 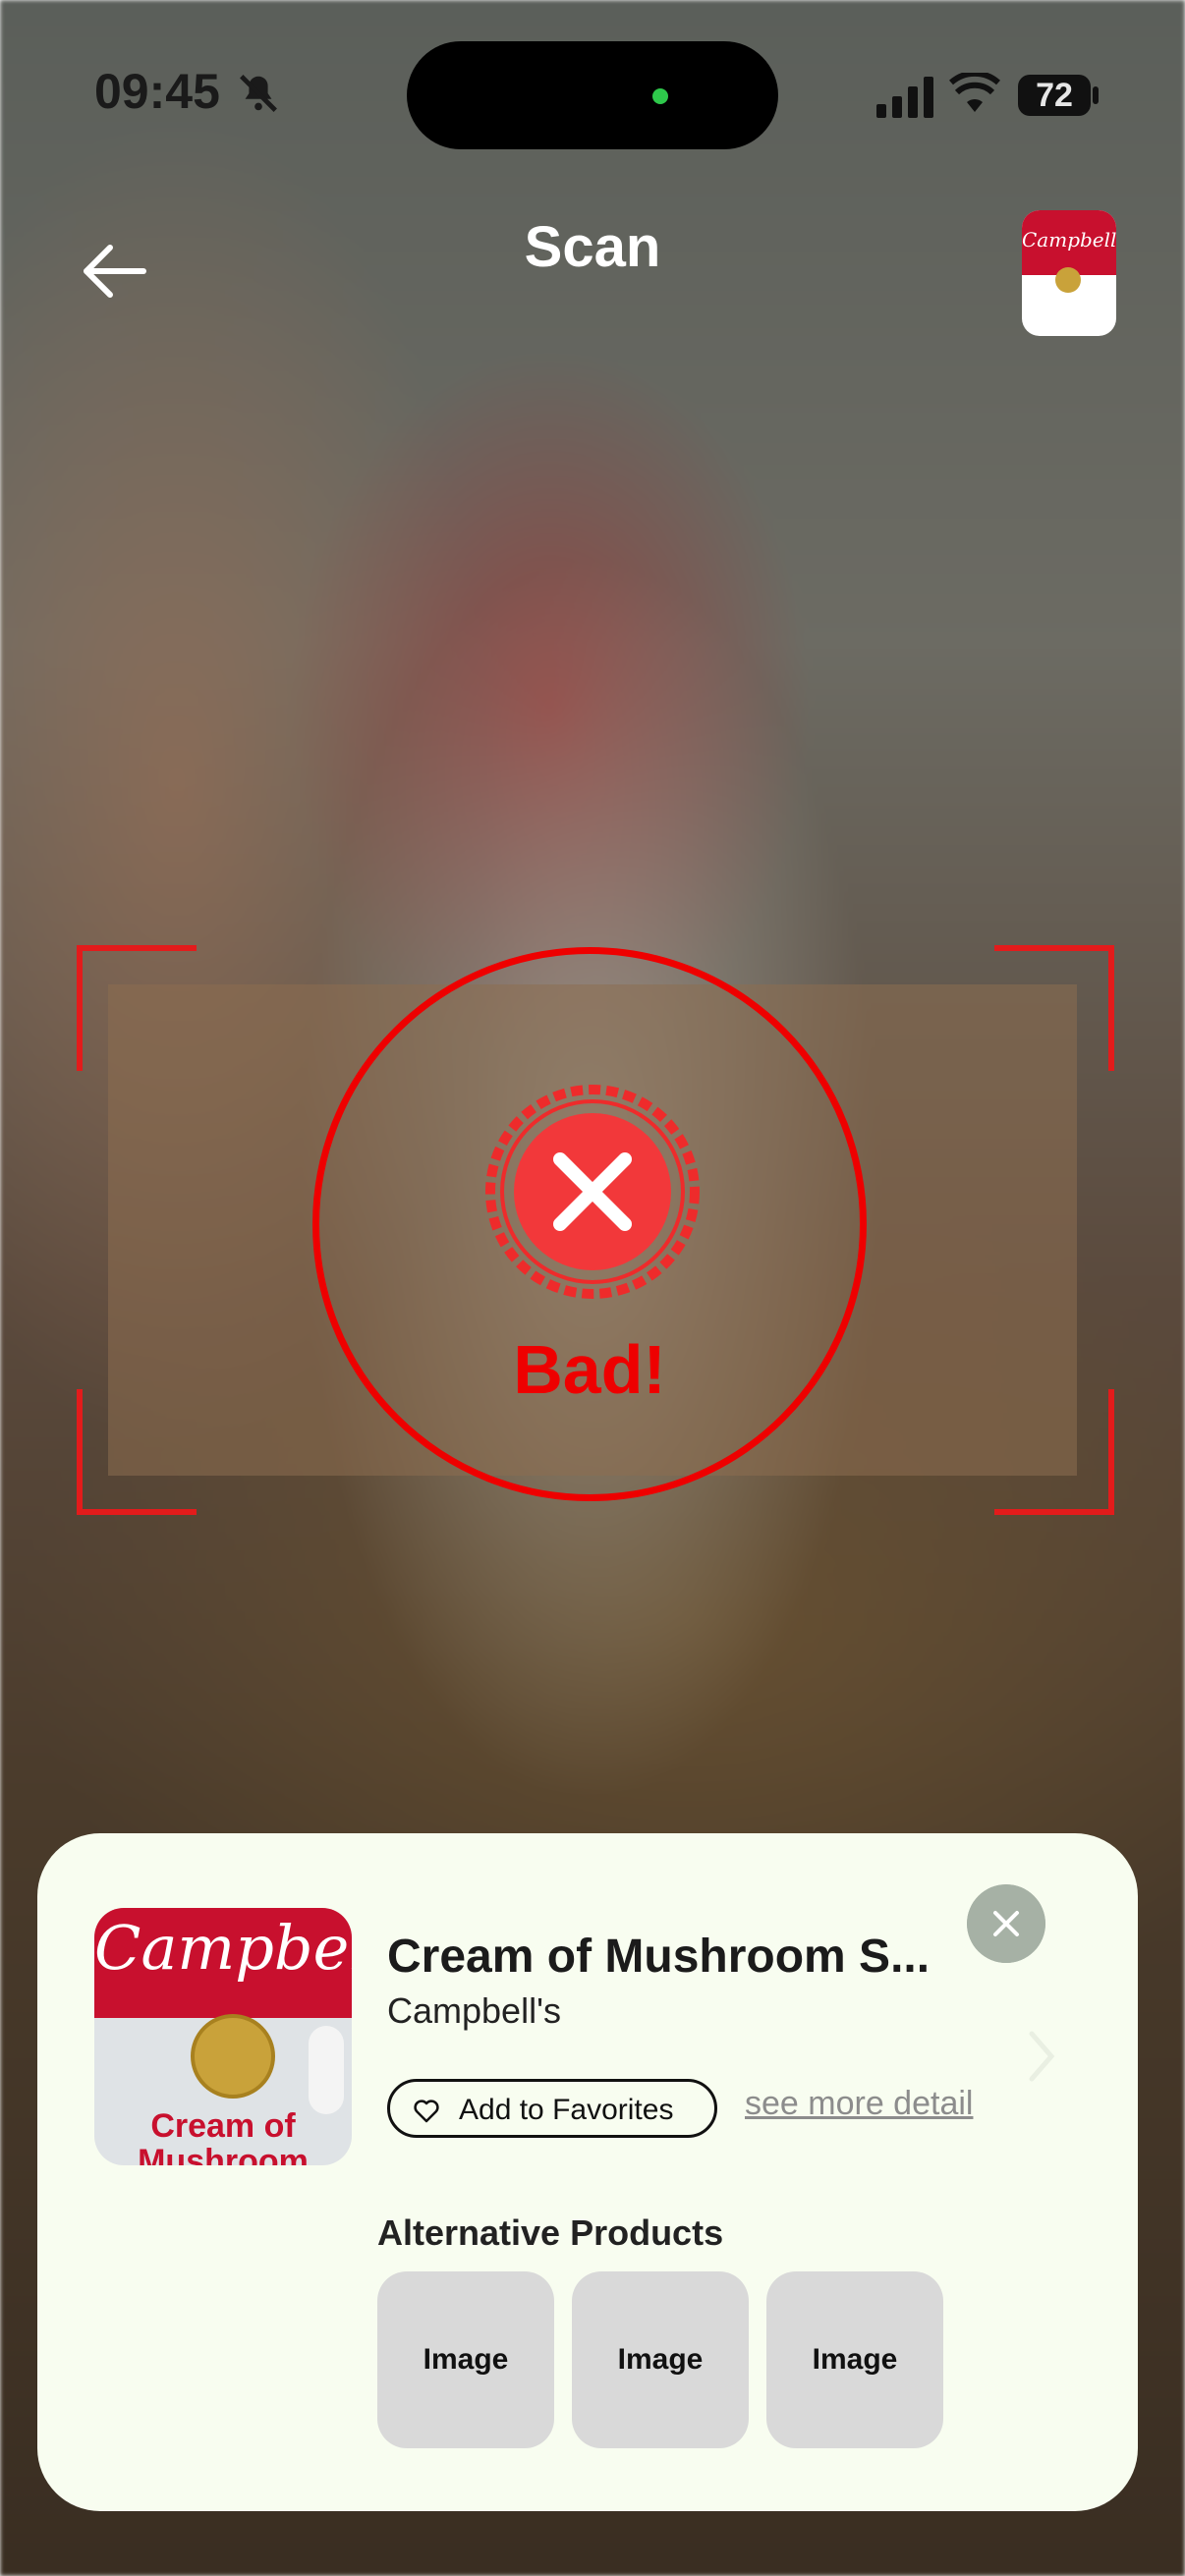 What do you see at coordinates (592, 247) in the screenshot?
I see `page-title: Scan` at bounding box center [592, 247].